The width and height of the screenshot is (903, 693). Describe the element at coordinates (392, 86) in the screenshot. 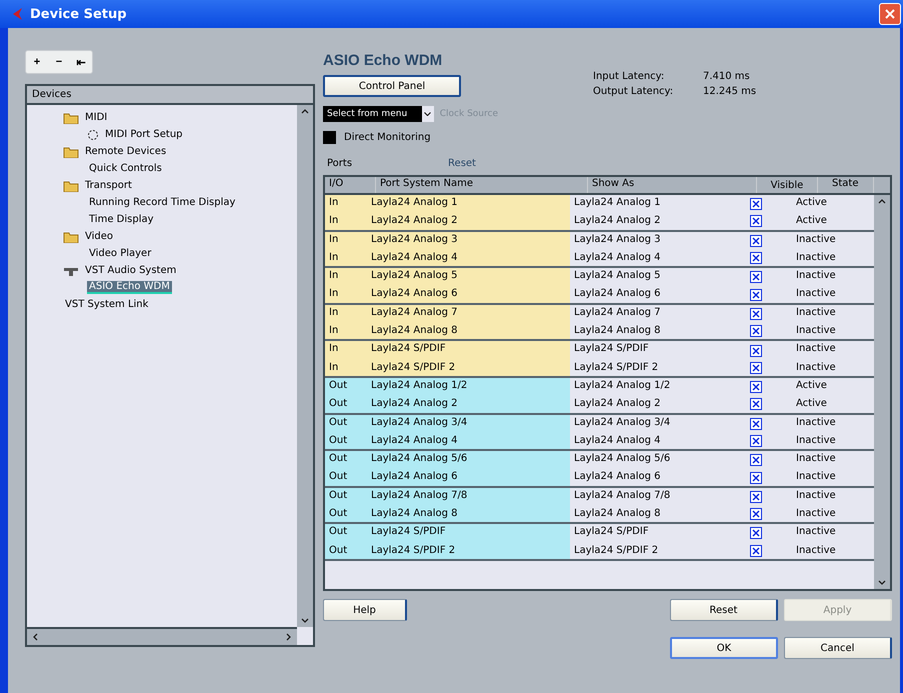

I see `control-panel-button: Control Panel` at that location.